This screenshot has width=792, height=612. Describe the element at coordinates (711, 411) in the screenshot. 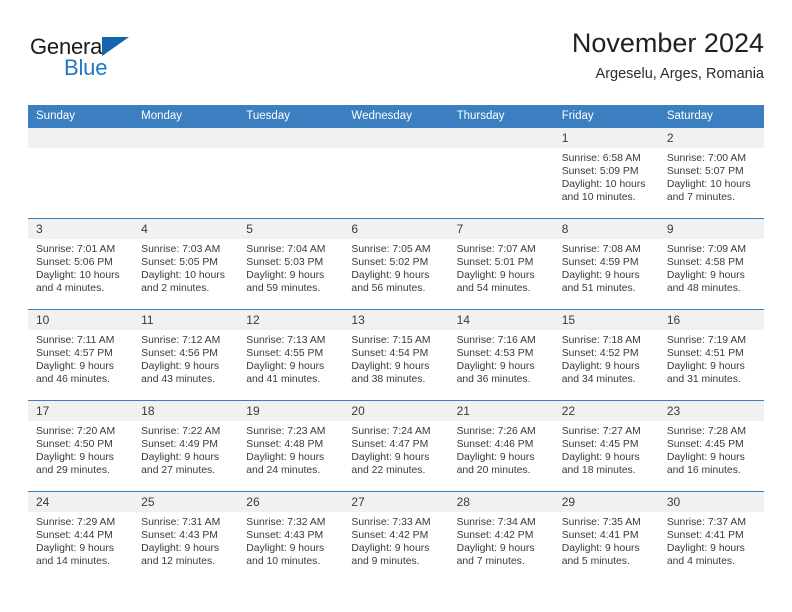

I see `day-number: 23` at that location.